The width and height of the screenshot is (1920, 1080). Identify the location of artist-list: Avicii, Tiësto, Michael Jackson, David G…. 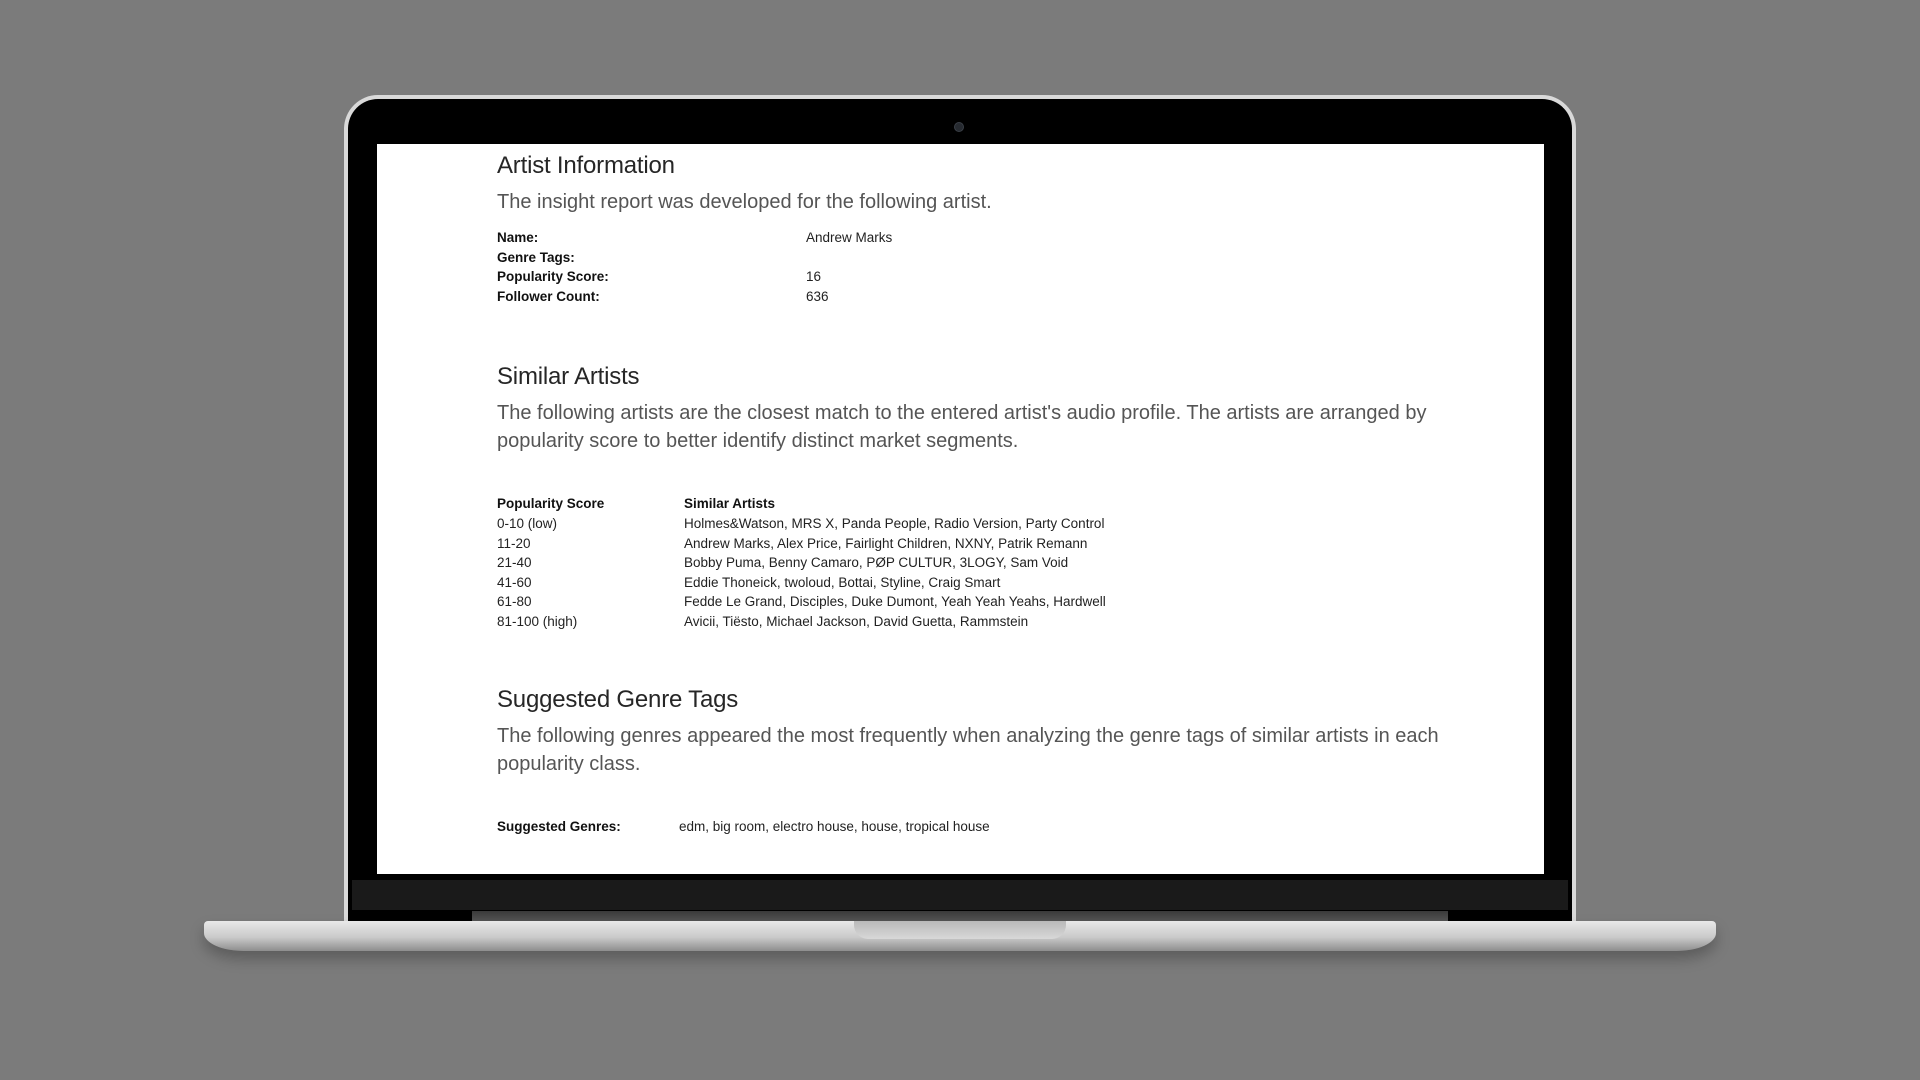
(856, 621).